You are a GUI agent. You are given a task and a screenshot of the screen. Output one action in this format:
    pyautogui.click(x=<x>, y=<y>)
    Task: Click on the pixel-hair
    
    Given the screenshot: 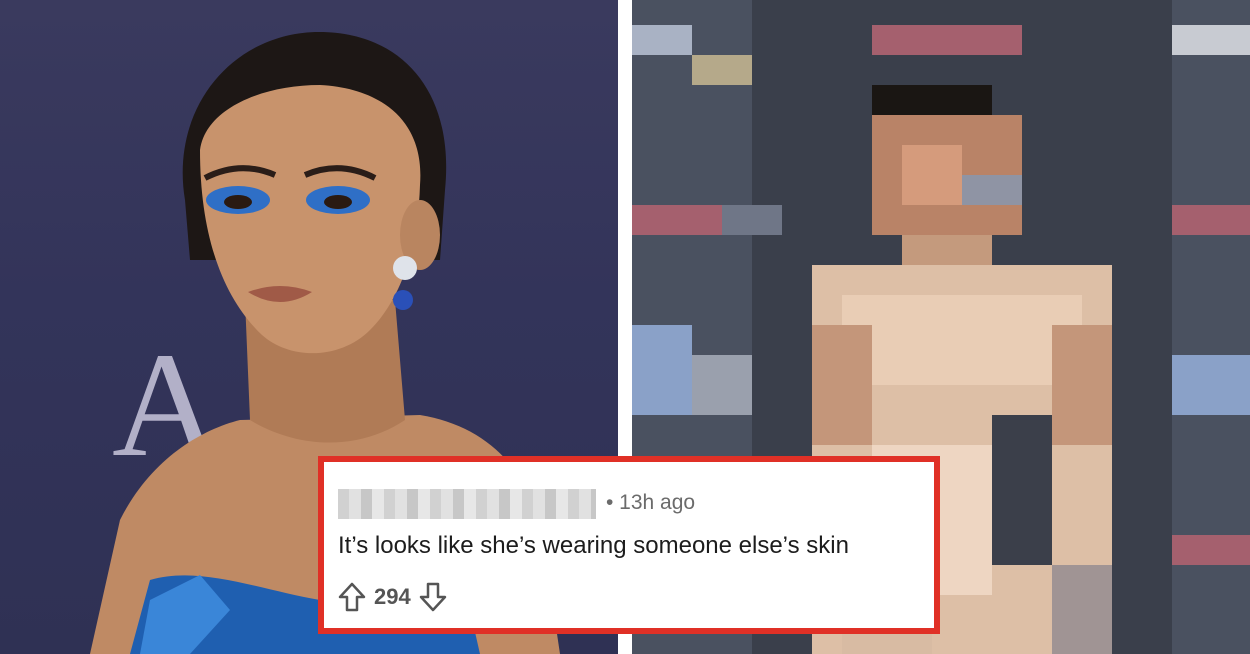 What is the action you would take?
    pyautogui.click(x=932, y=100)
    